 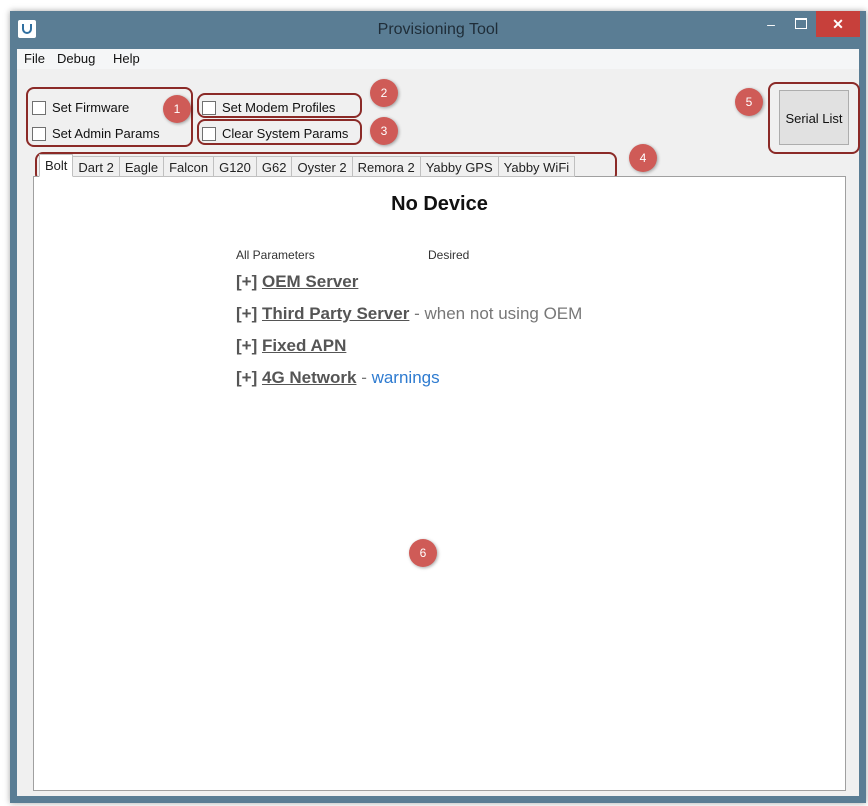 I want to click on annotation-marker-3: 3, so click(x=384, y=131).